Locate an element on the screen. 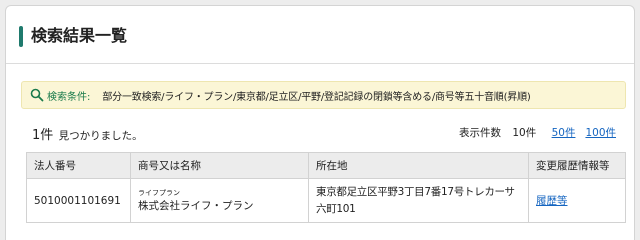 This screenshot has width=640, height=240. table-header-row: 法人番号 商号又は名称 所在地 変更履歴情報等 is located at coordinates (326, 165).